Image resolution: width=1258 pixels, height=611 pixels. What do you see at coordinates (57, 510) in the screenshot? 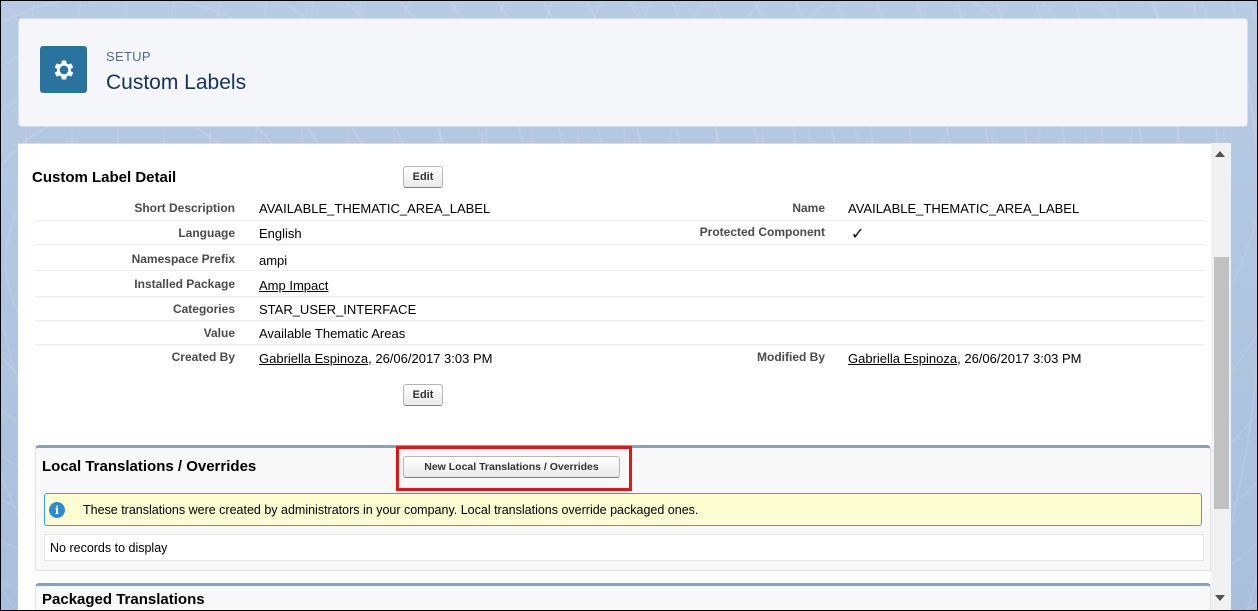
I see `info-icon: i` at bounding box center [57, 510].